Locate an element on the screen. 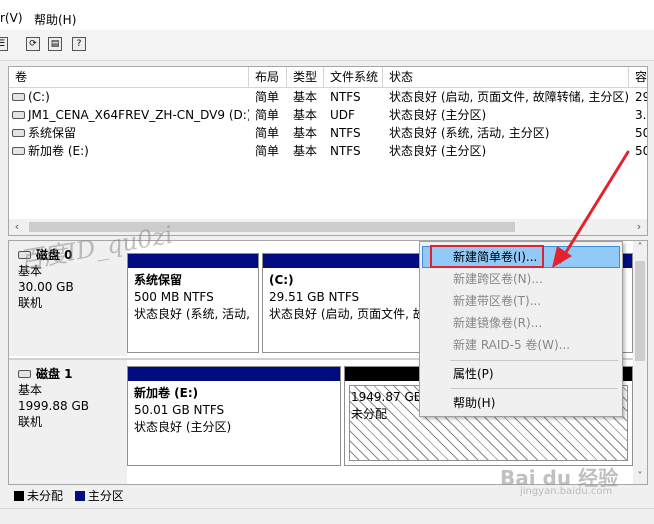  menu-view: r(V) is located at coordinates (11, 18).